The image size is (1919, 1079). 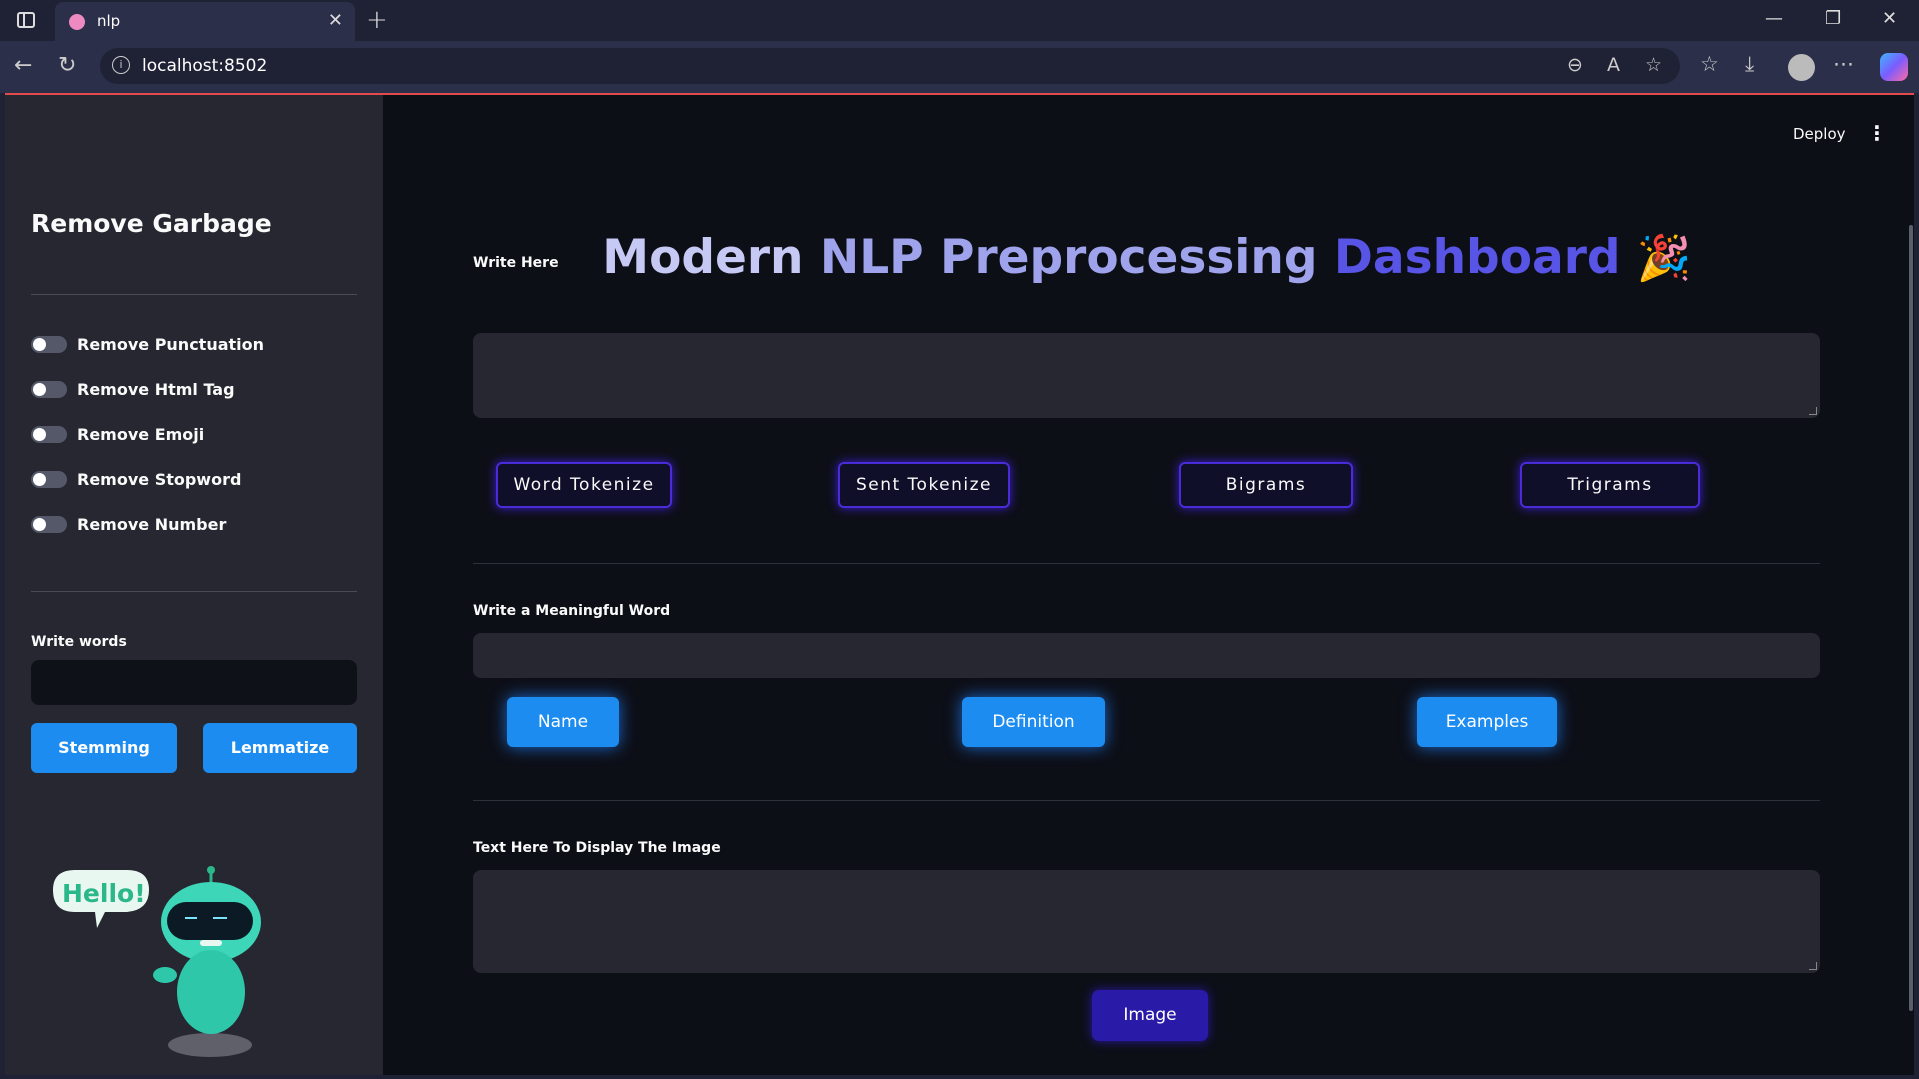 What do you see at coordinates (1894, 67) in the screenshot?
I see `copilot-icon` at bounding box center [1894, 67].